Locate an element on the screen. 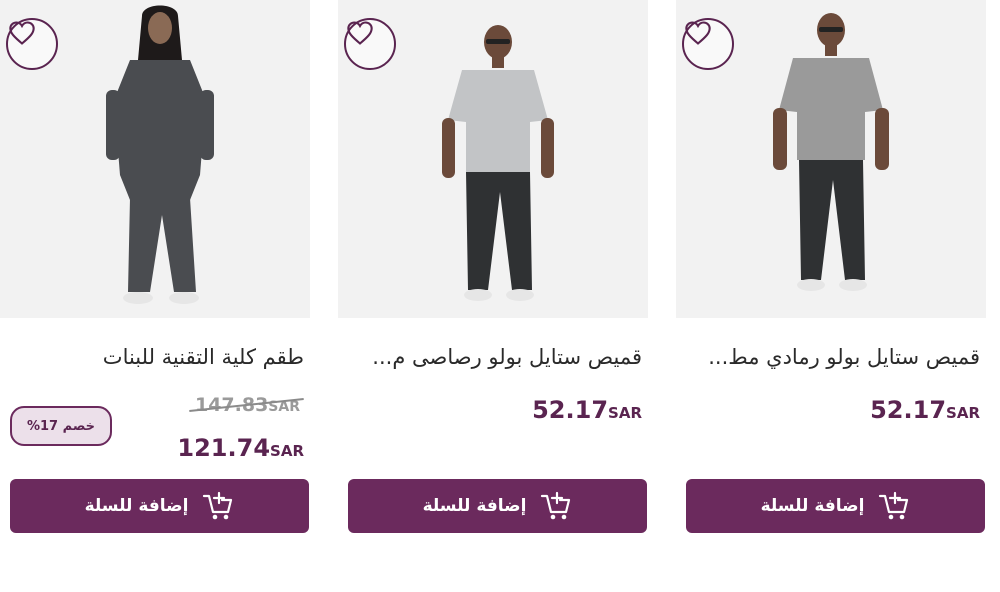  price-value: 121.74 is located at coordinates (224, 448).